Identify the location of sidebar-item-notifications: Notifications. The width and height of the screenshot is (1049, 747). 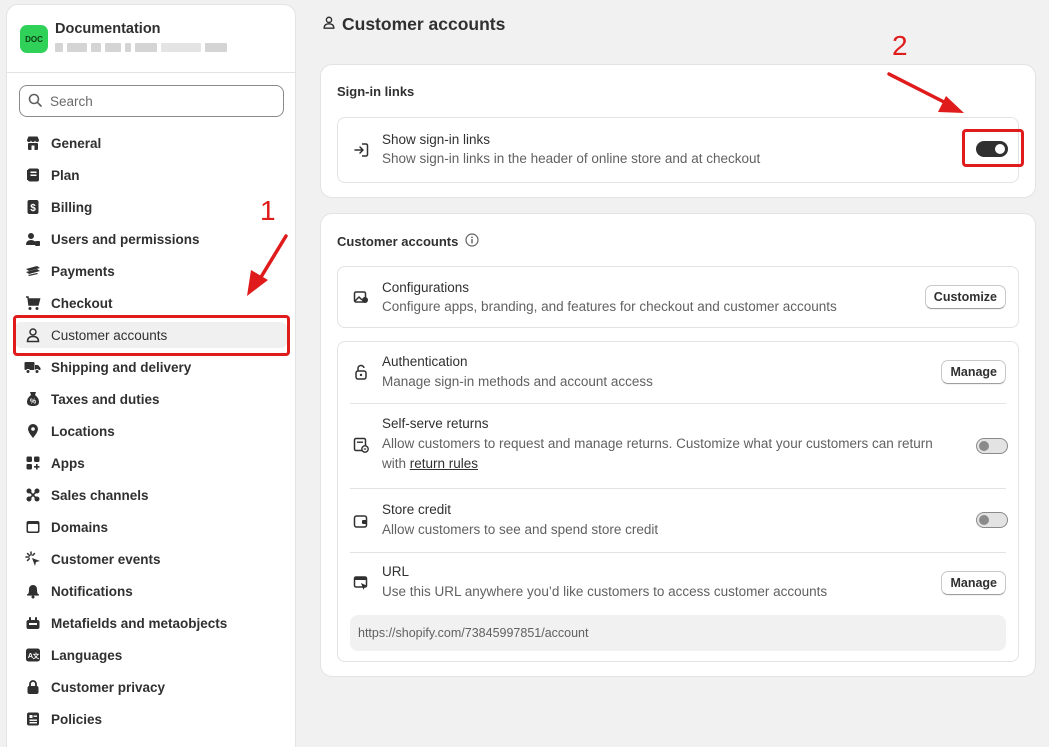
(151, 591).